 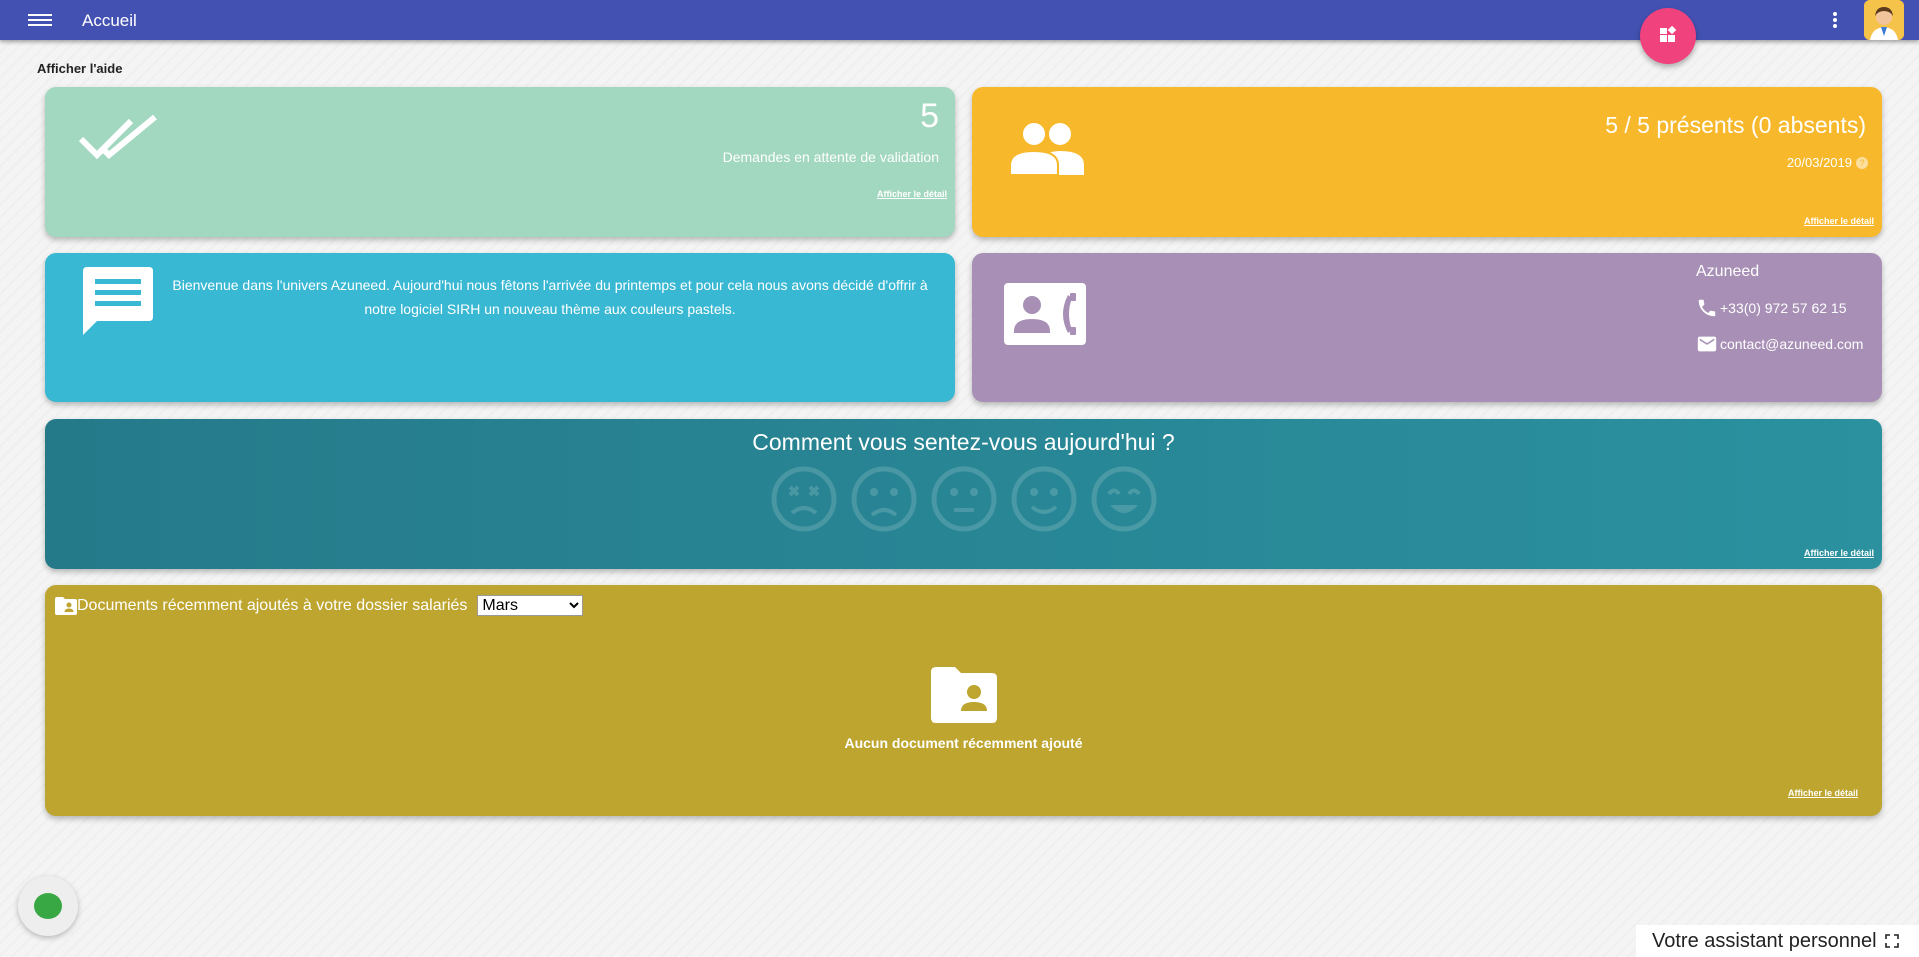 I want to click on sad-face-icon, so click(x=884, y=499).